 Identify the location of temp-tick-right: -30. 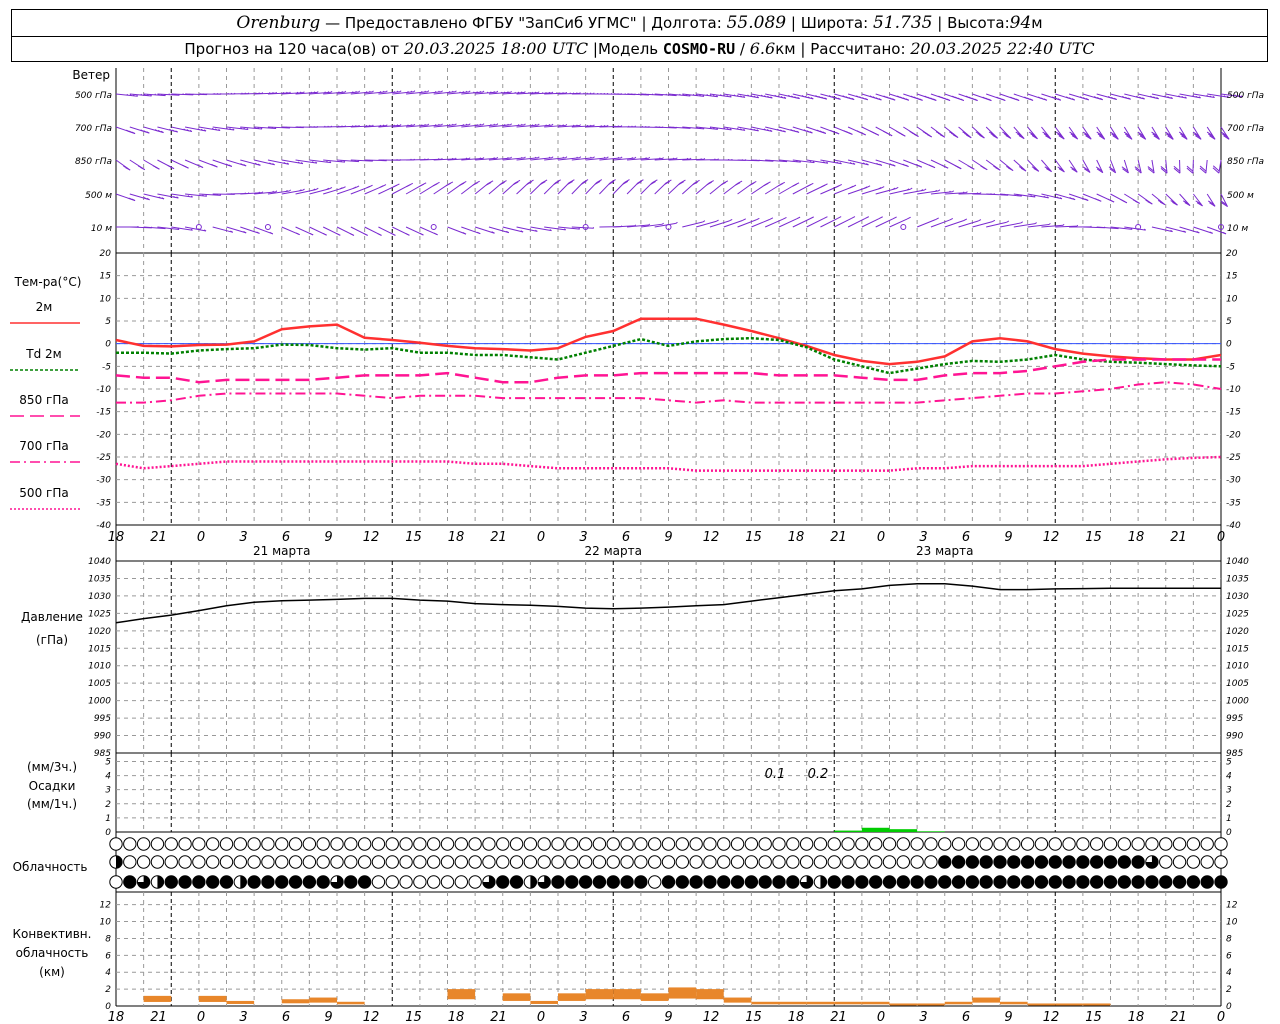
(1233, 481).